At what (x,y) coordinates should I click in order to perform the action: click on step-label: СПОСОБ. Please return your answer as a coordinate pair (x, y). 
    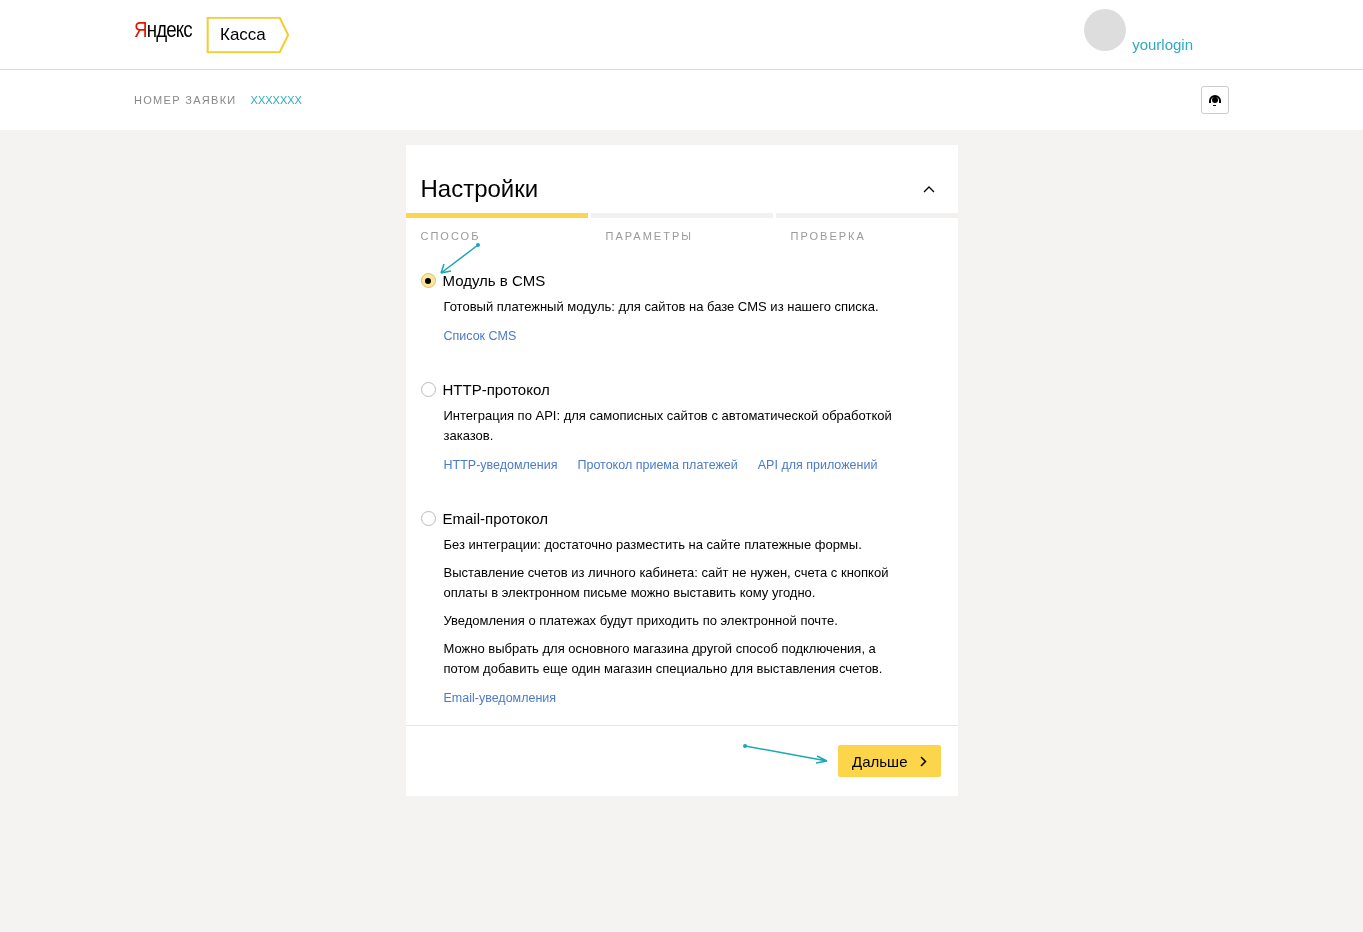
    Looking at the image, I should click on (450, 235).